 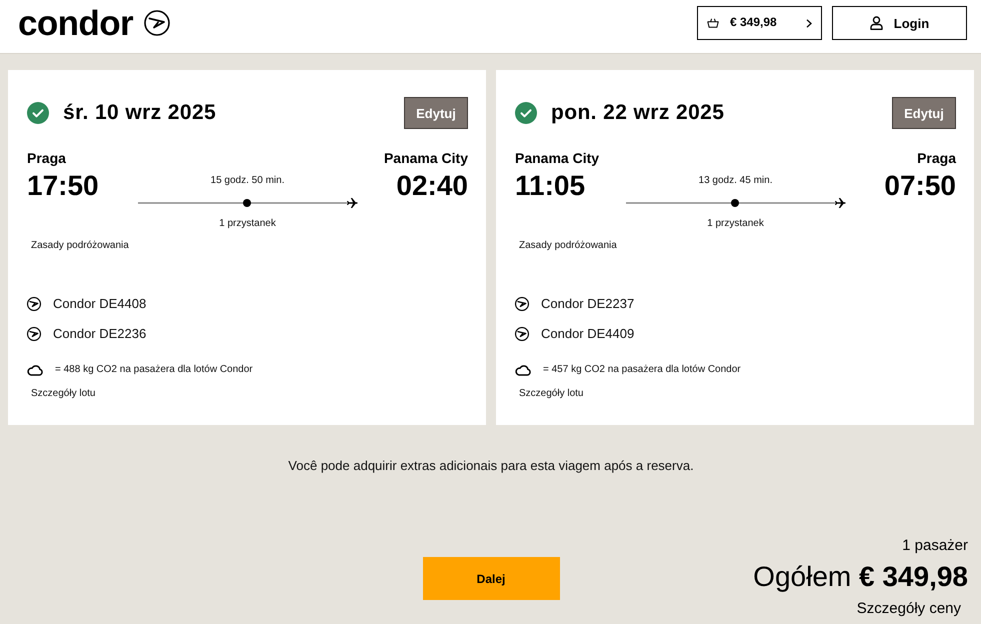 I want to click on logo-icon, so click(x=157, y=23).